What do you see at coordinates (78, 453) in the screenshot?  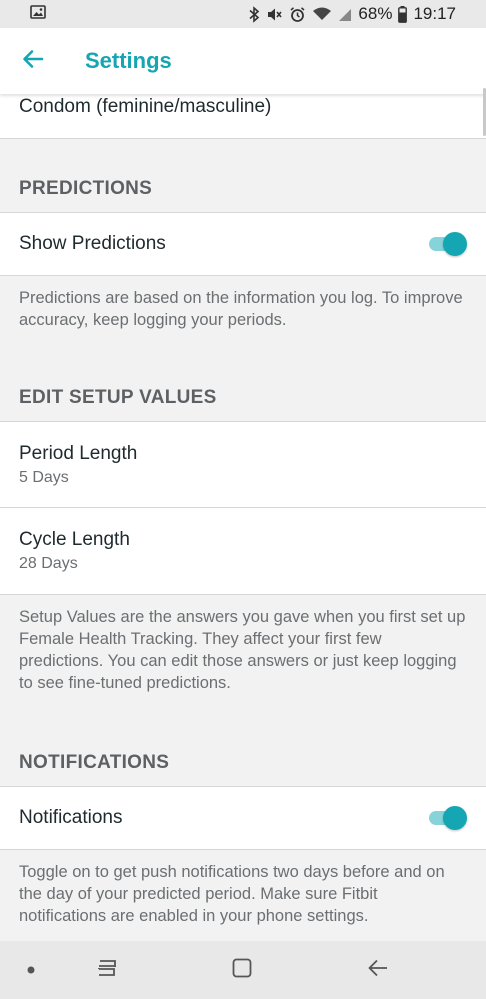 I see `period-length-label: Period Length` at bounding box center [78, 453].